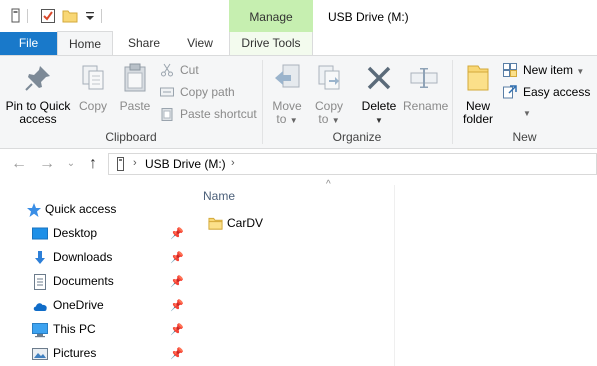 Image resolution: width=597 pixels, height=366 pixels. What do you see at coordinates (329, 94) in the screenshot?
I see `copy-to-button: Copy to ▼` at bounding box center [329, 94].